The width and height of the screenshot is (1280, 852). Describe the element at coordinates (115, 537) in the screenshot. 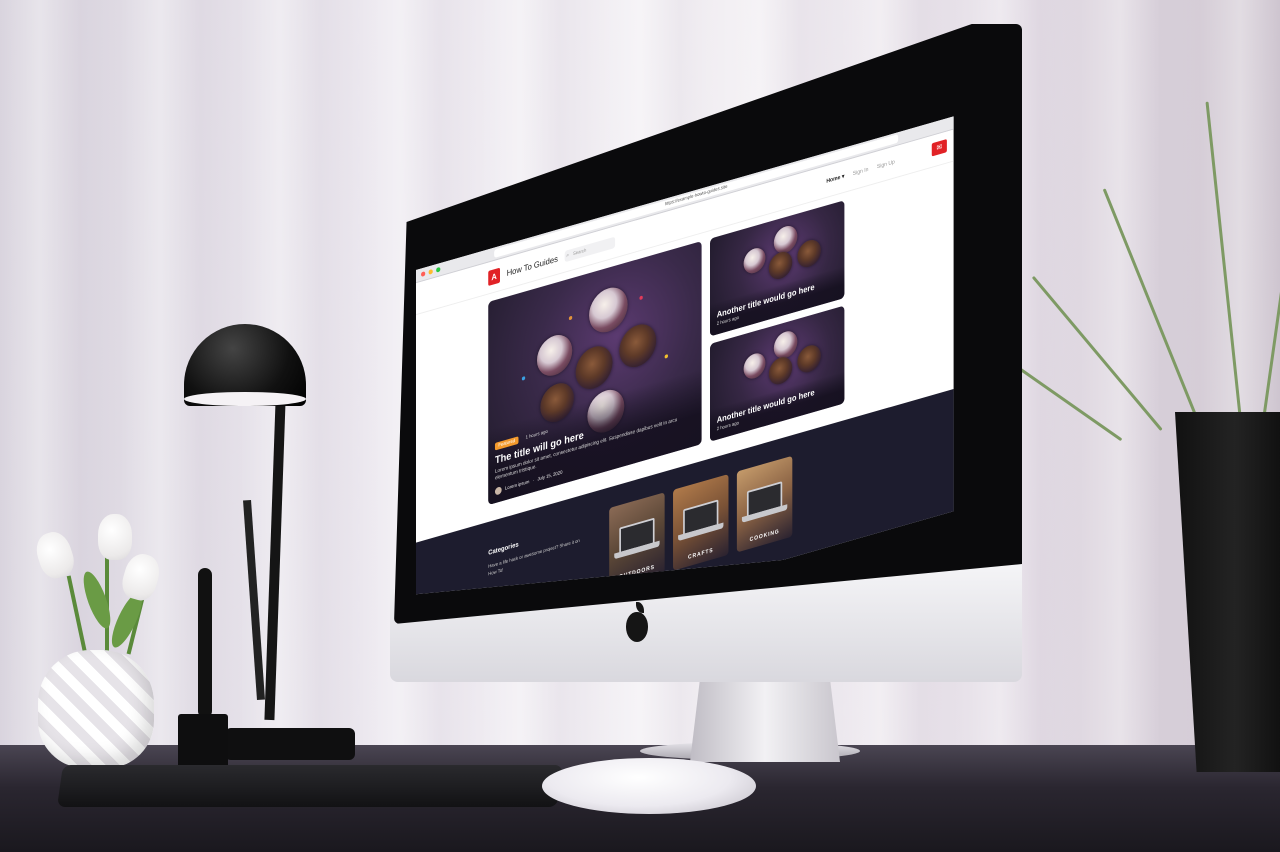

I see `tulip-flower` at that location.